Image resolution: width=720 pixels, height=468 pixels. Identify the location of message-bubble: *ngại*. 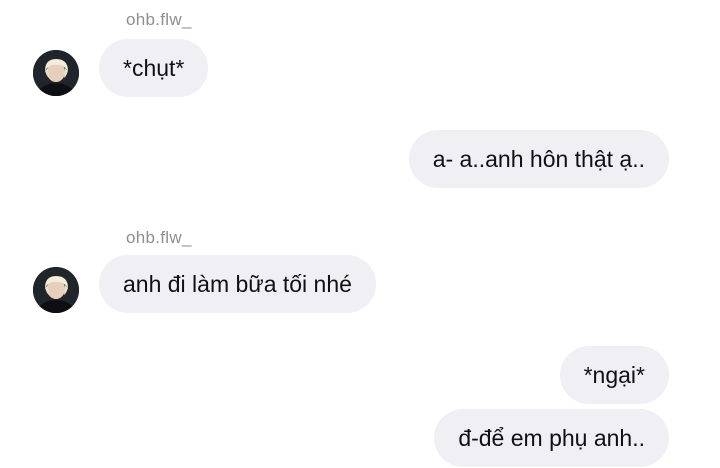
(614, 375).